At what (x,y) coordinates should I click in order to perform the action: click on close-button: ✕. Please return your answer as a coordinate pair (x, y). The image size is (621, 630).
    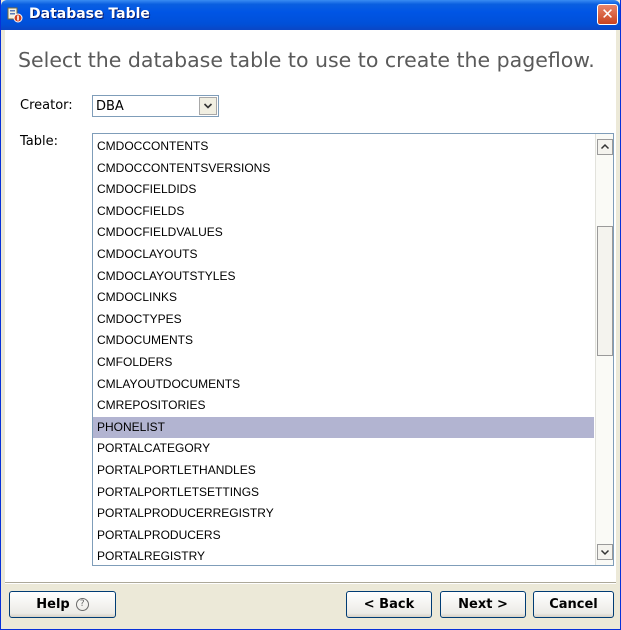
    Looking at the image, I should click on (607, 14).